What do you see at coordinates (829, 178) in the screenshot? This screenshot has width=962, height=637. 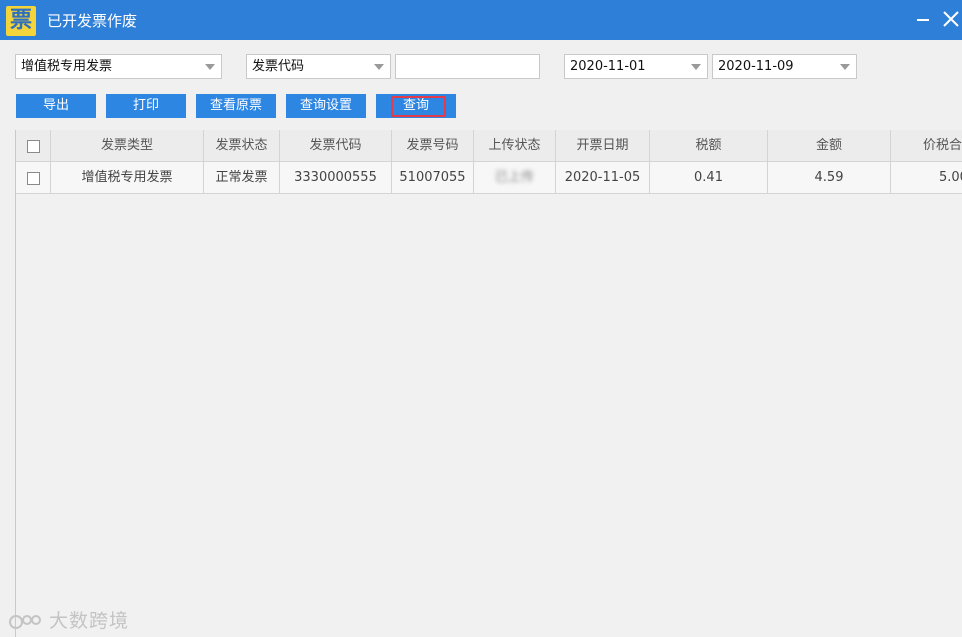 I see `amount-cell: 4.59` at bounding box center [829, 178].